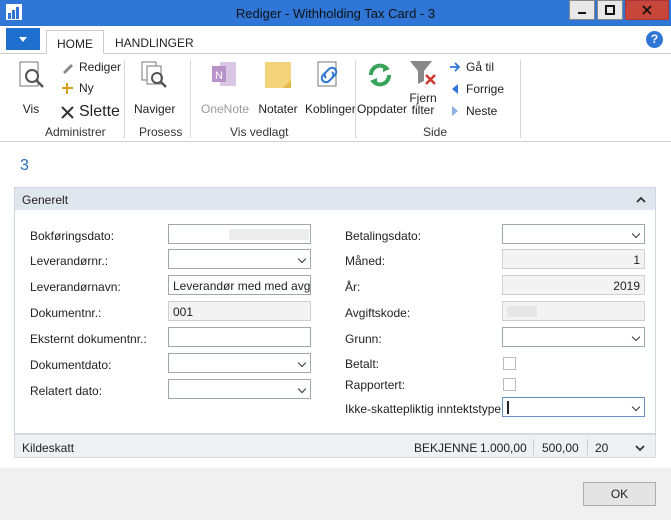 The image size is (671, 520). I want to click on kildeskatt-summary-code: BEKJENNE, so click(446, 448).